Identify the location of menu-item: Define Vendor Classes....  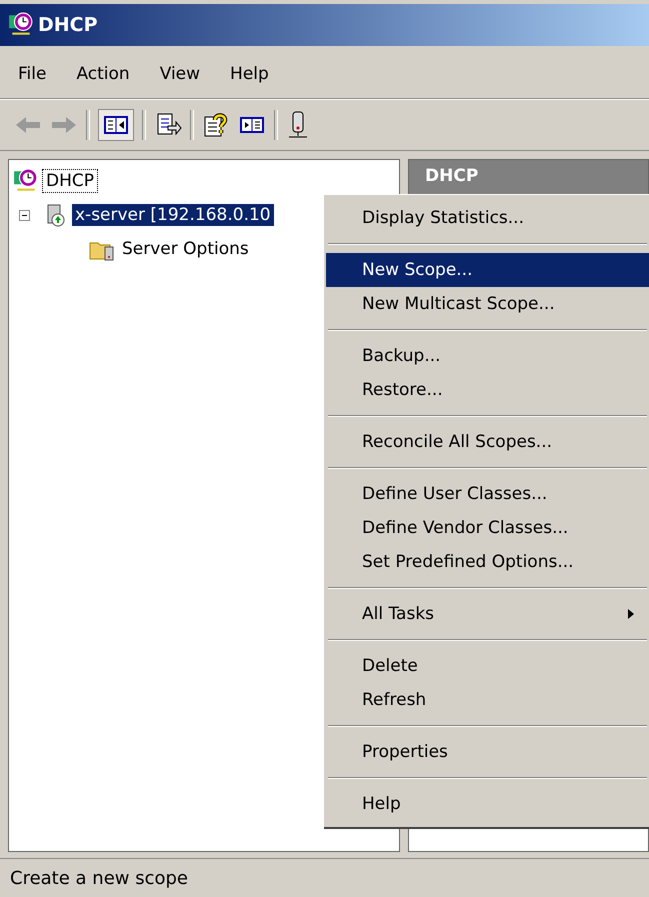
(487, 528).